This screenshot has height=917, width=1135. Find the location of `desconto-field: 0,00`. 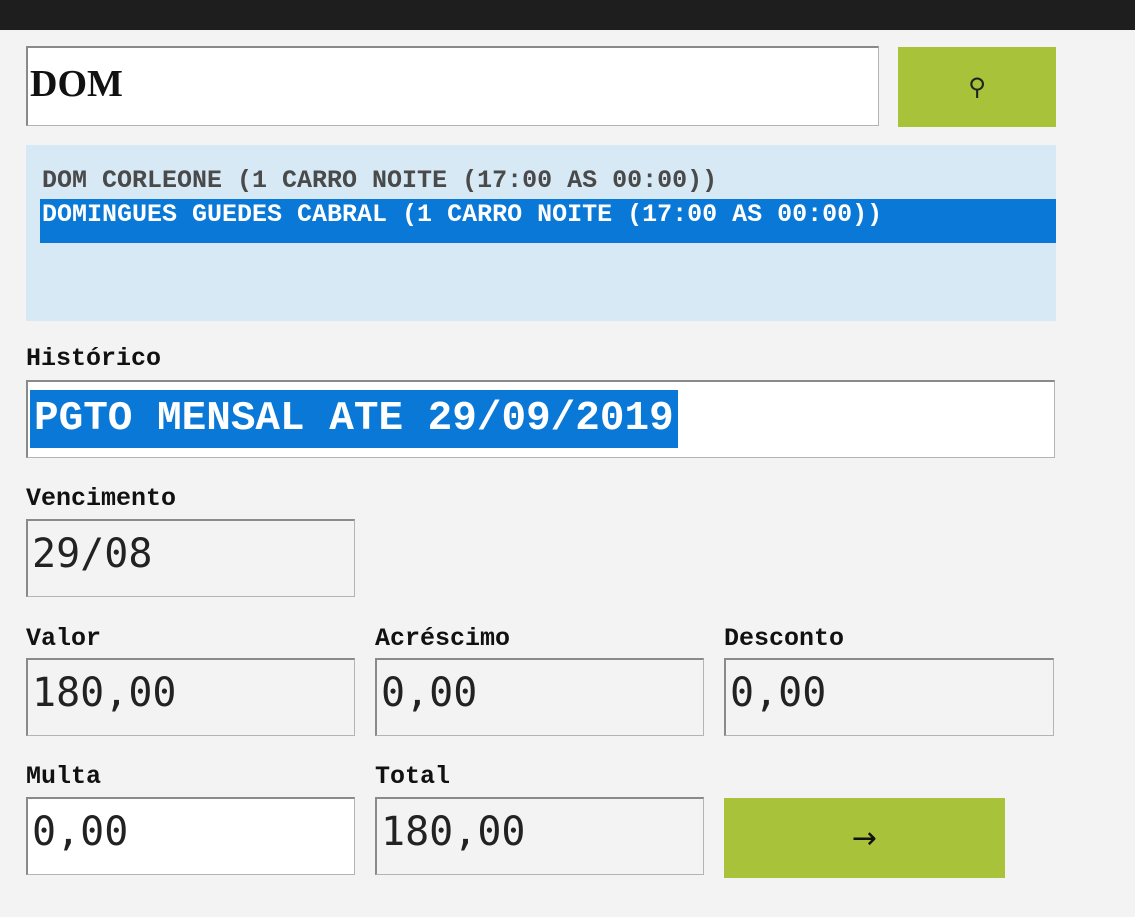

desconto-field: 0,00 is located at coordinates (889, 697).